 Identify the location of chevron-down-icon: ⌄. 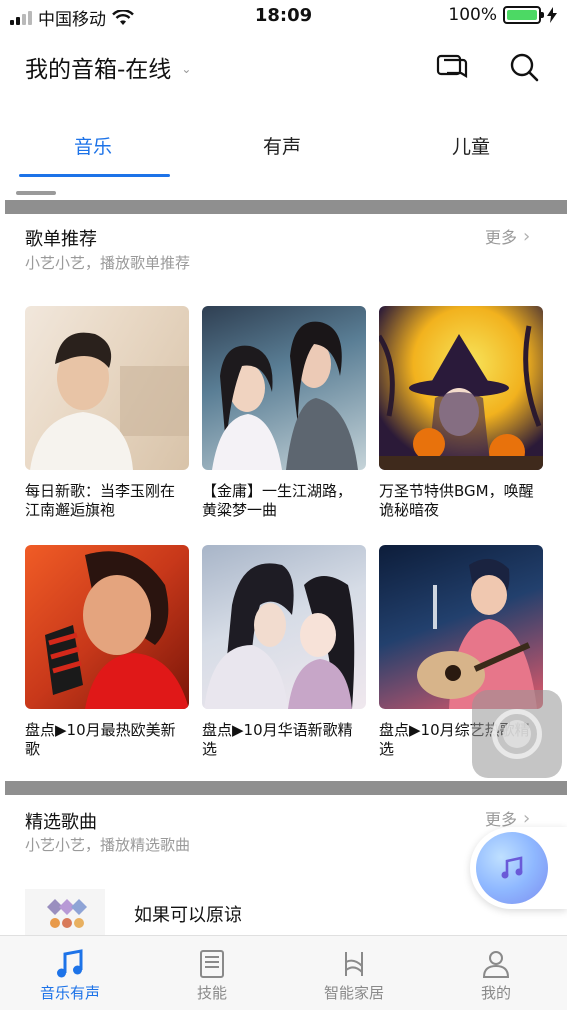
(186, 69).